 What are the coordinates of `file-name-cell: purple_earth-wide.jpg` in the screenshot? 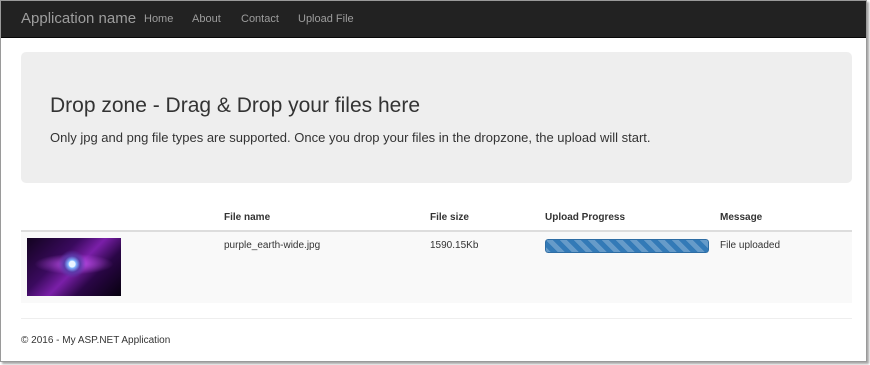 It's located at (272, 245).